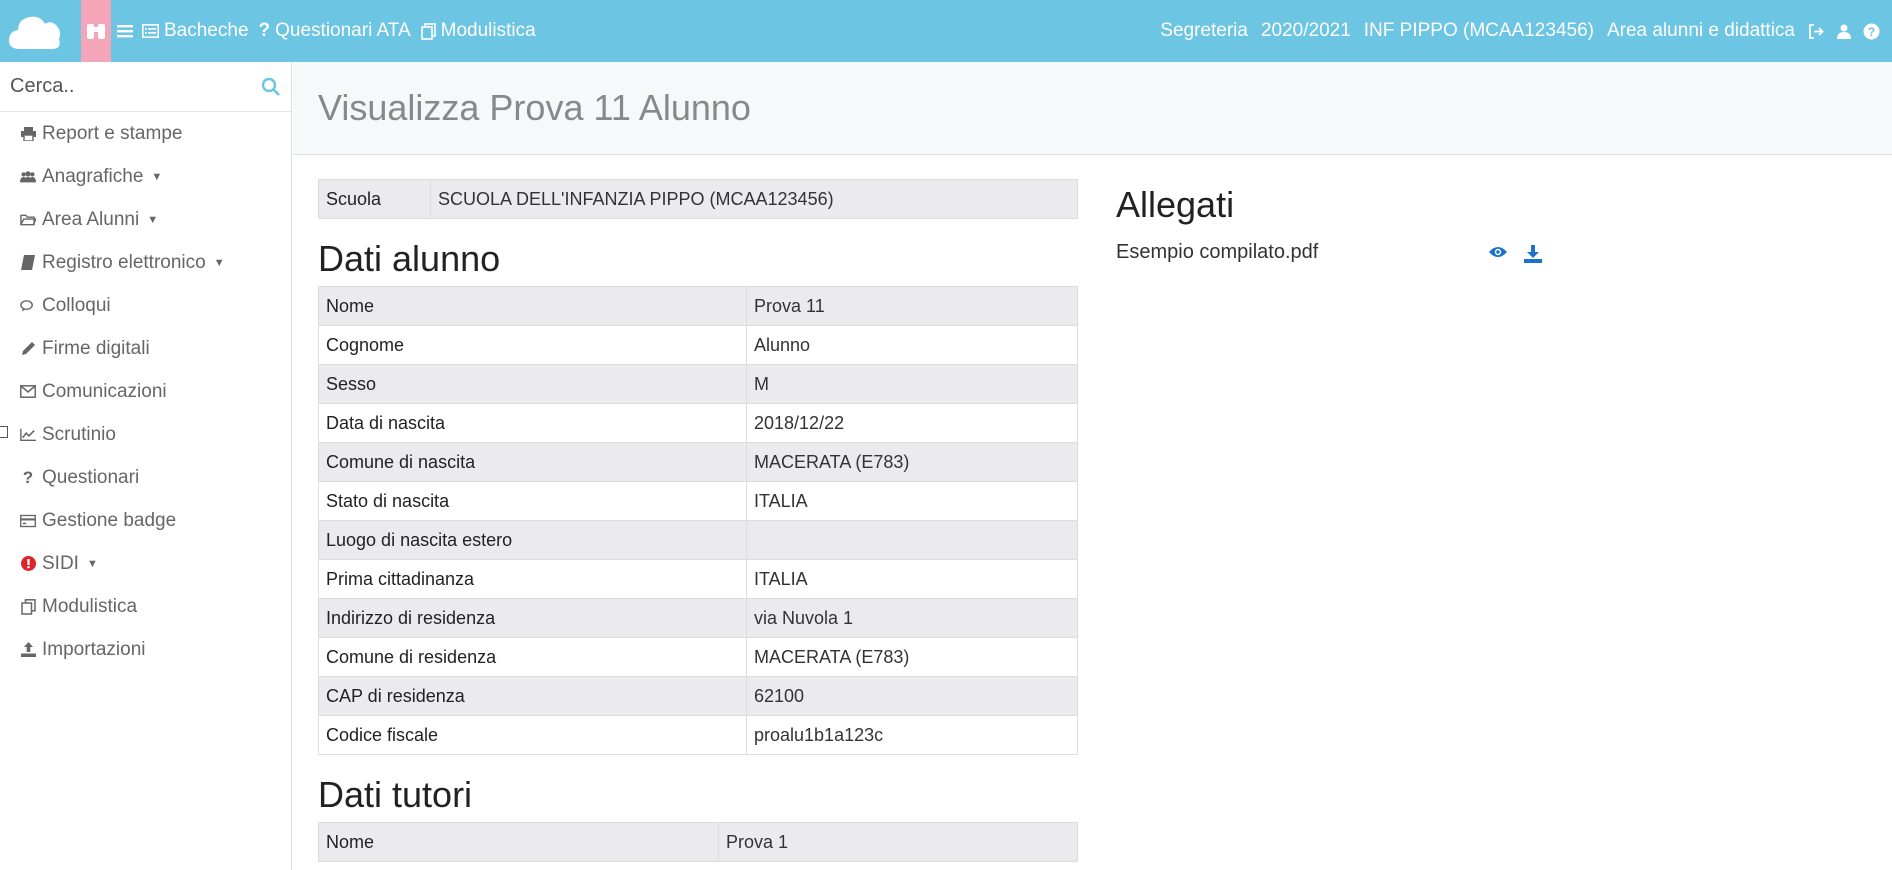  I want to click on table-row: Comune di residenza MACERATA (E783), so click(698, 657).